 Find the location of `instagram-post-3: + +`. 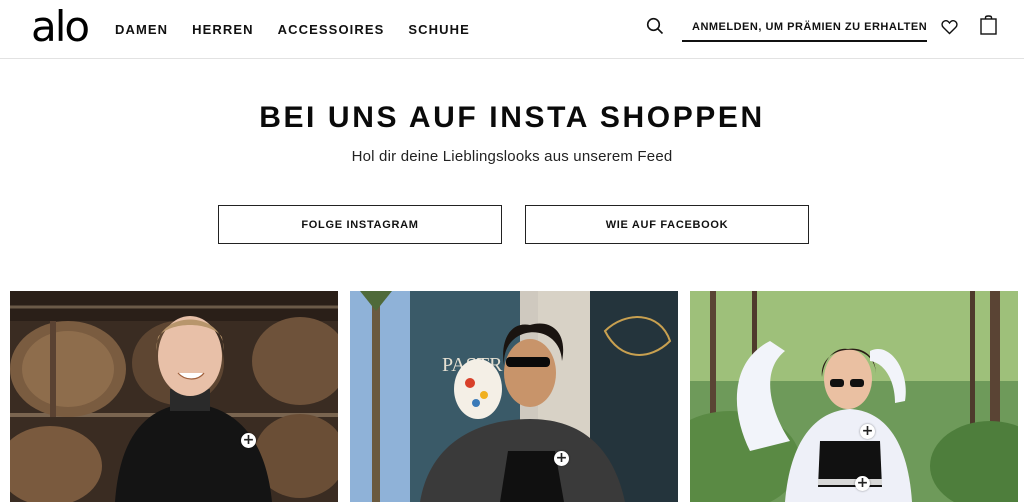

instagram-post-3: + + is located at coordinates (854, 396).